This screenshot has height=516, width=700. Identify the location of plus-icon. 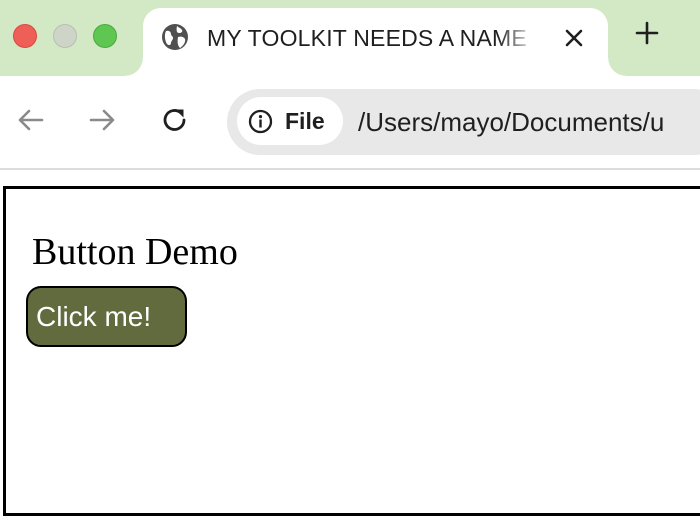
(647, 33).